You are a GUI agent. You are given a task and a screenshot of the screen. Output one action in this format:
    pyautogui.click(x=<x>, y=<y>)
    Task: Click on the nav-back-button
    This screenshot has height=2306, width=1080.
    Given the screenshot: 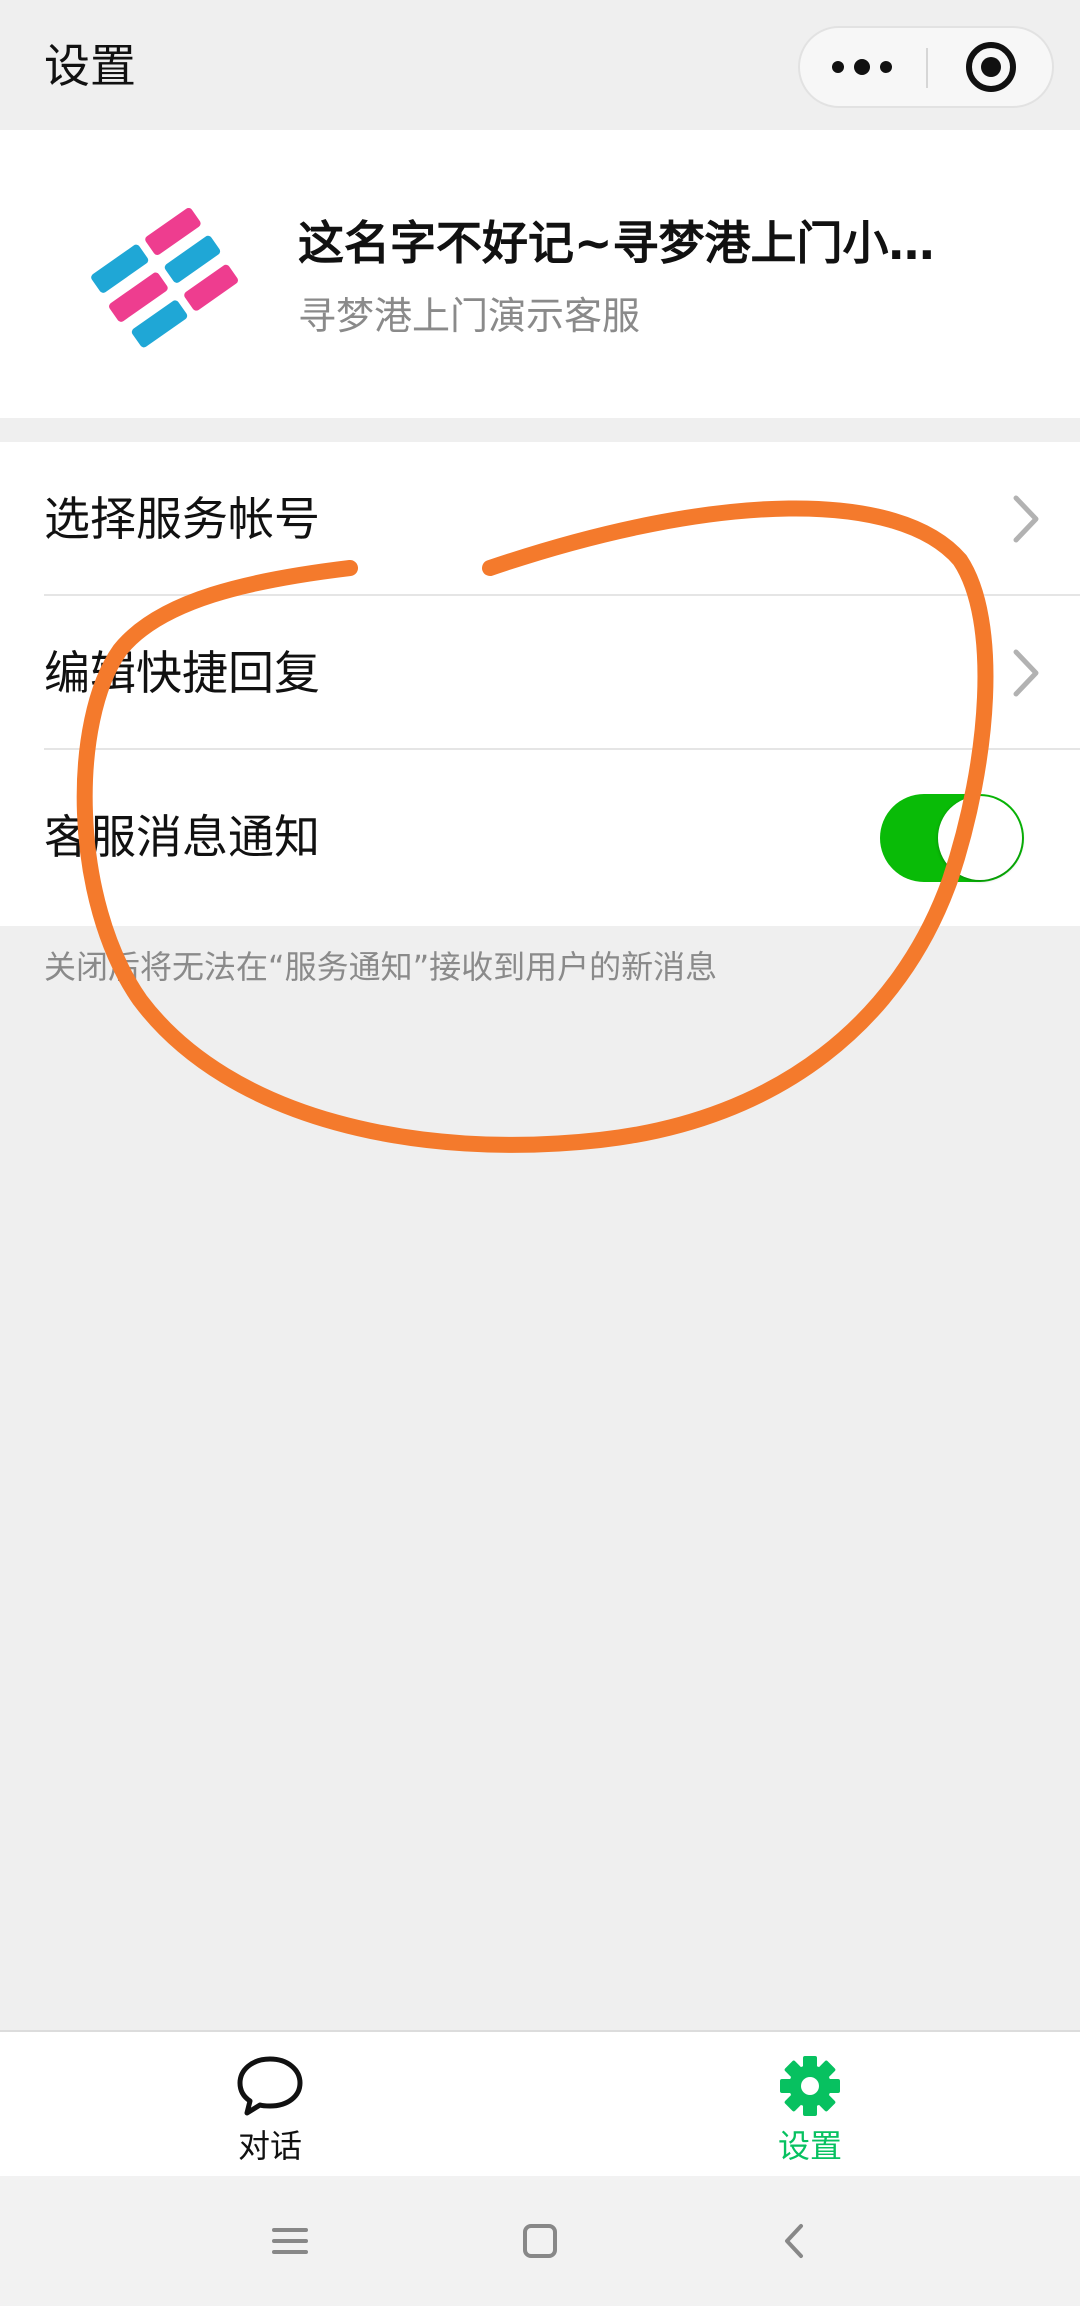 What is the action you would take?
    pyautogui.click(x=795, y=2241)
    